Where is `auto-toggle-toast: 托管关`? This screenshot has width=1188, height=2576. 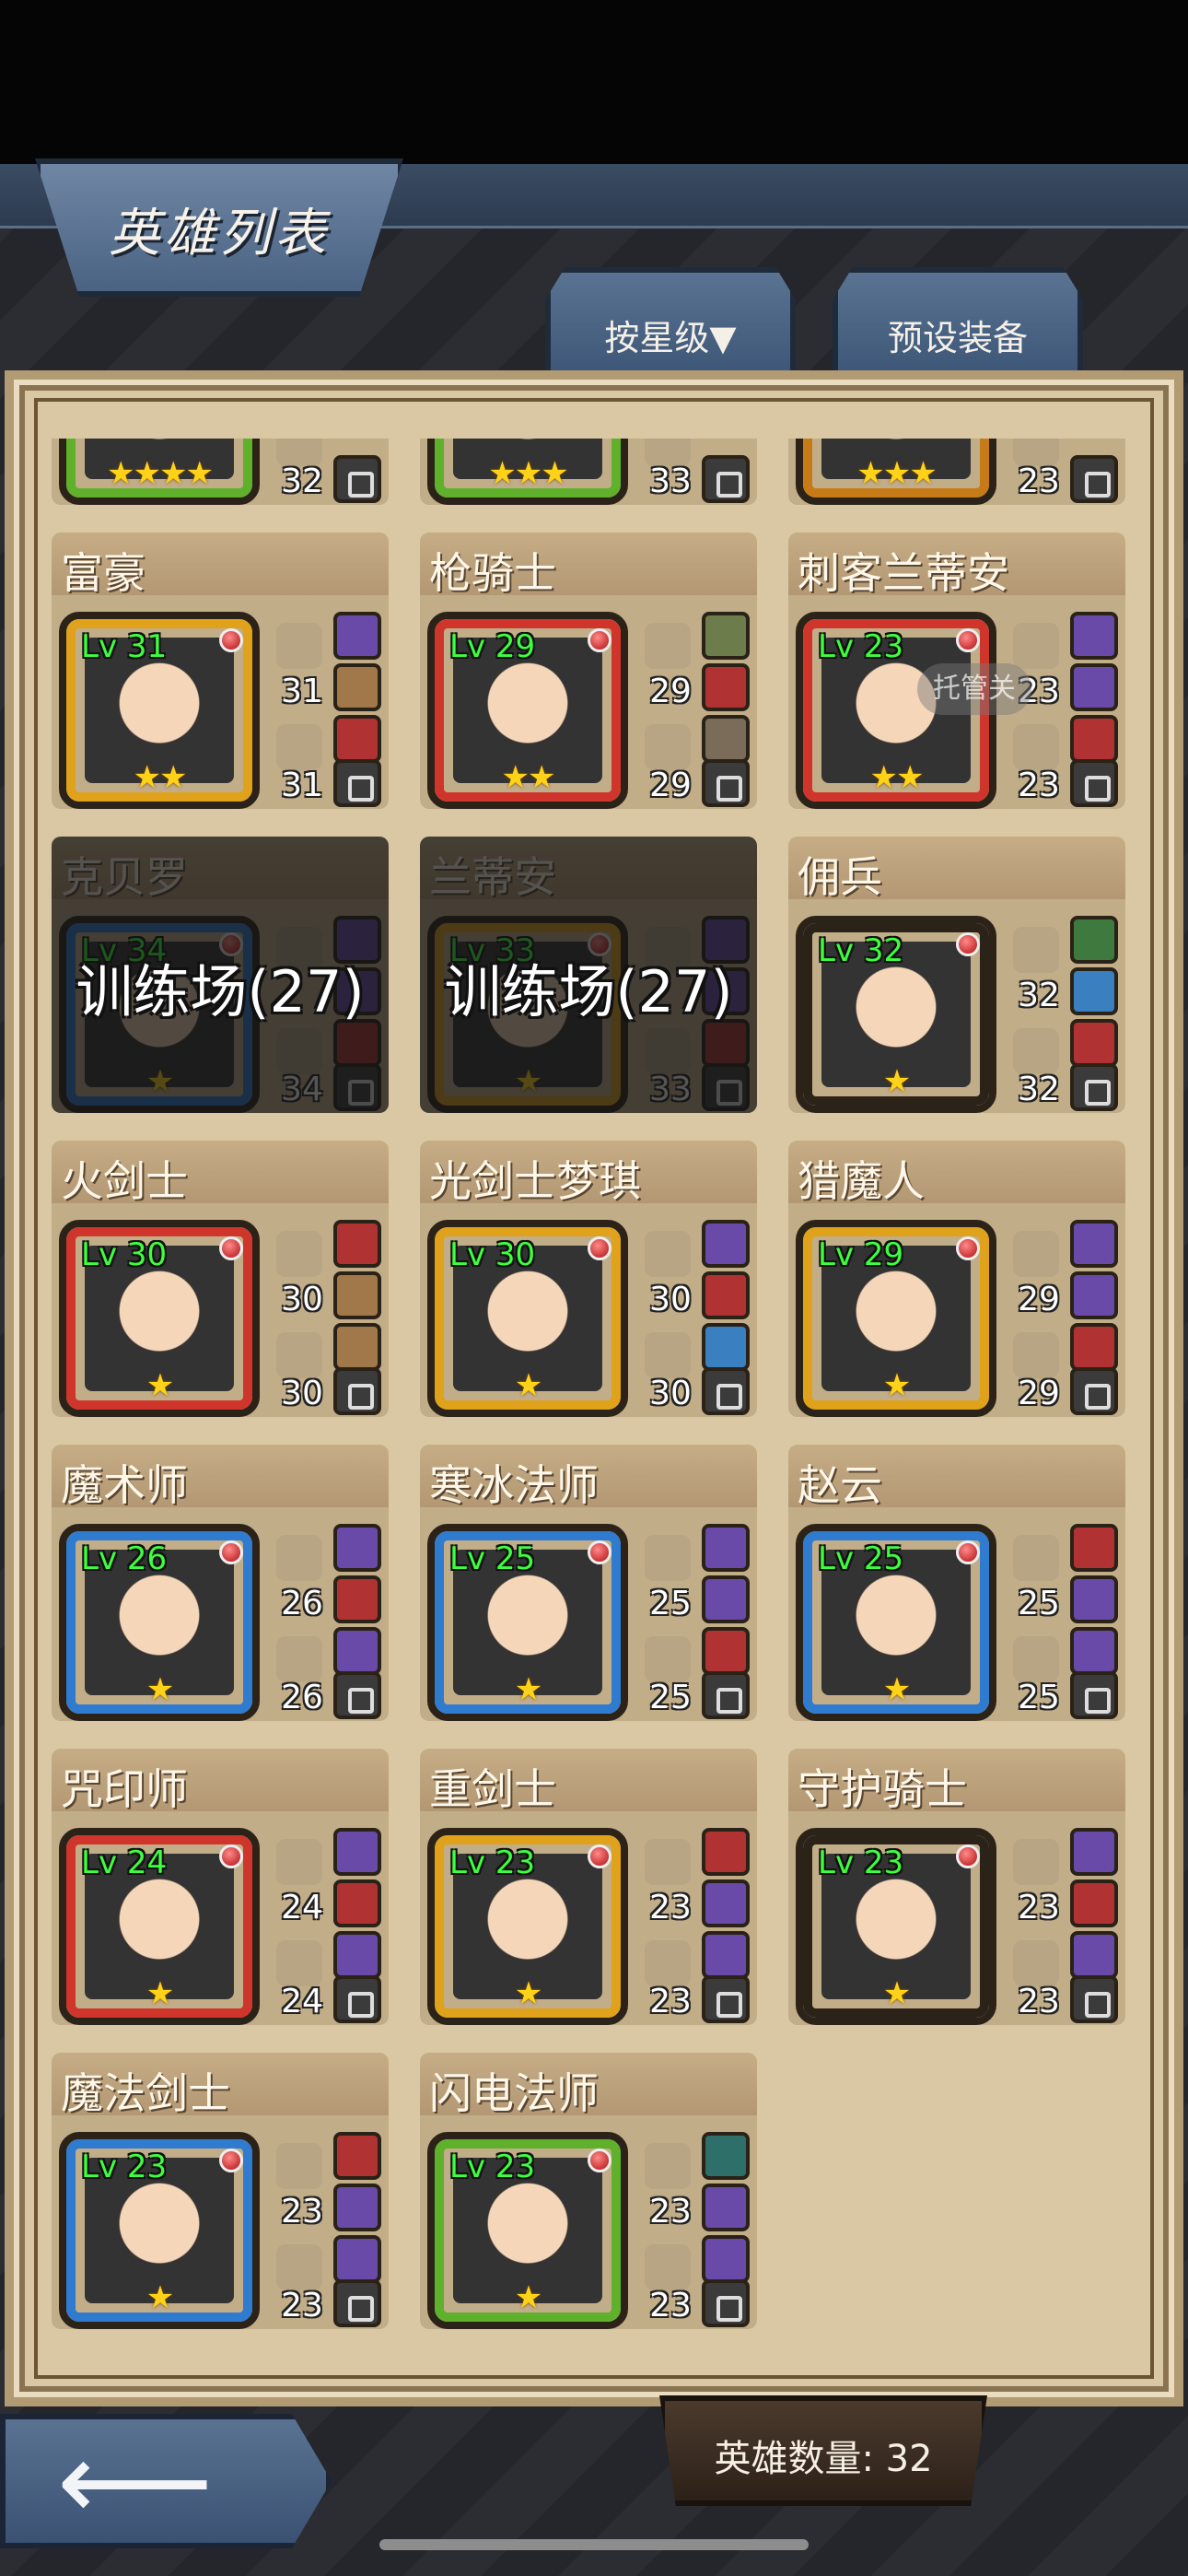
auto-toggle-toast: 托管关 is located at coordinates (974, 689).